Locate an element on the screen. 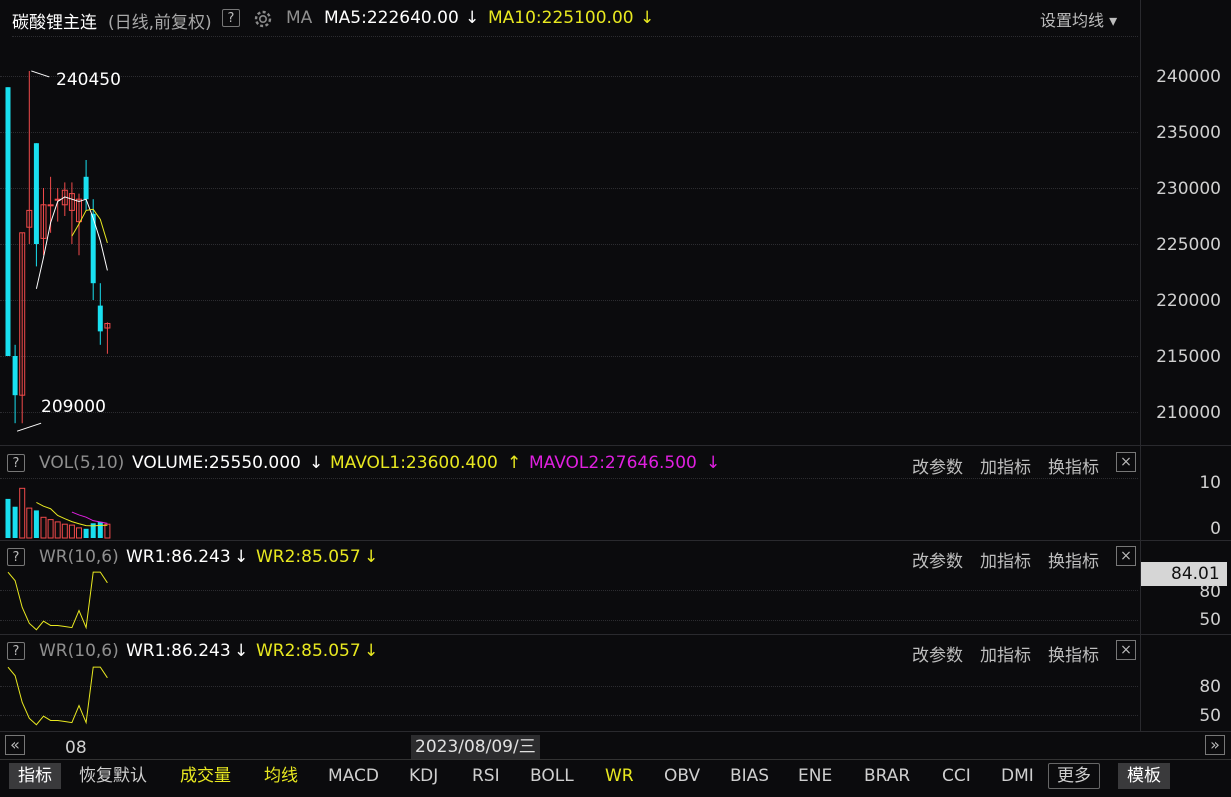 Image resolution: width=1231 pixels, height=797 pixels. toolbar-bias: BIAS is located at coordinates (749, 776).